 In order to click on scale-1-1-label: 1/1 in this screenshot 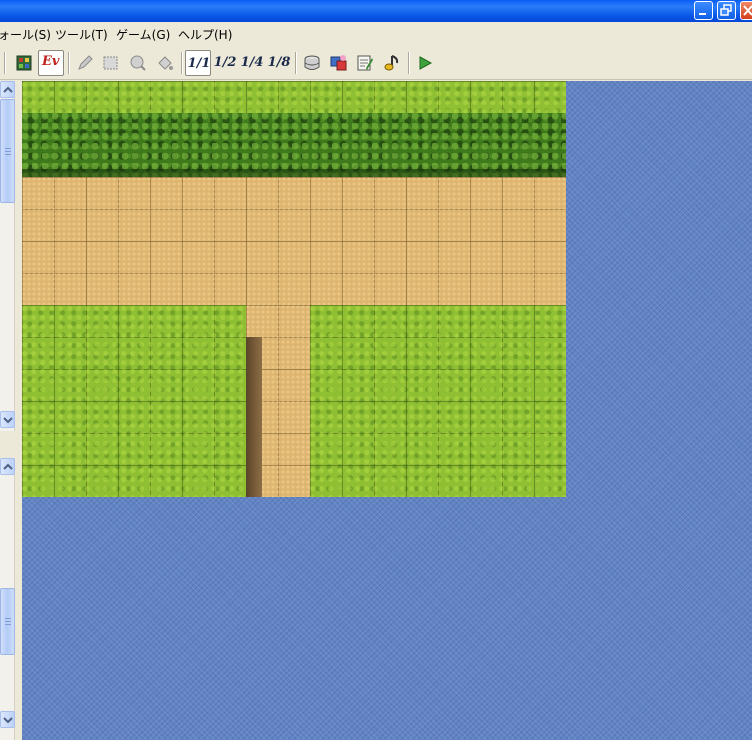, I will do `click(199, 63)`.